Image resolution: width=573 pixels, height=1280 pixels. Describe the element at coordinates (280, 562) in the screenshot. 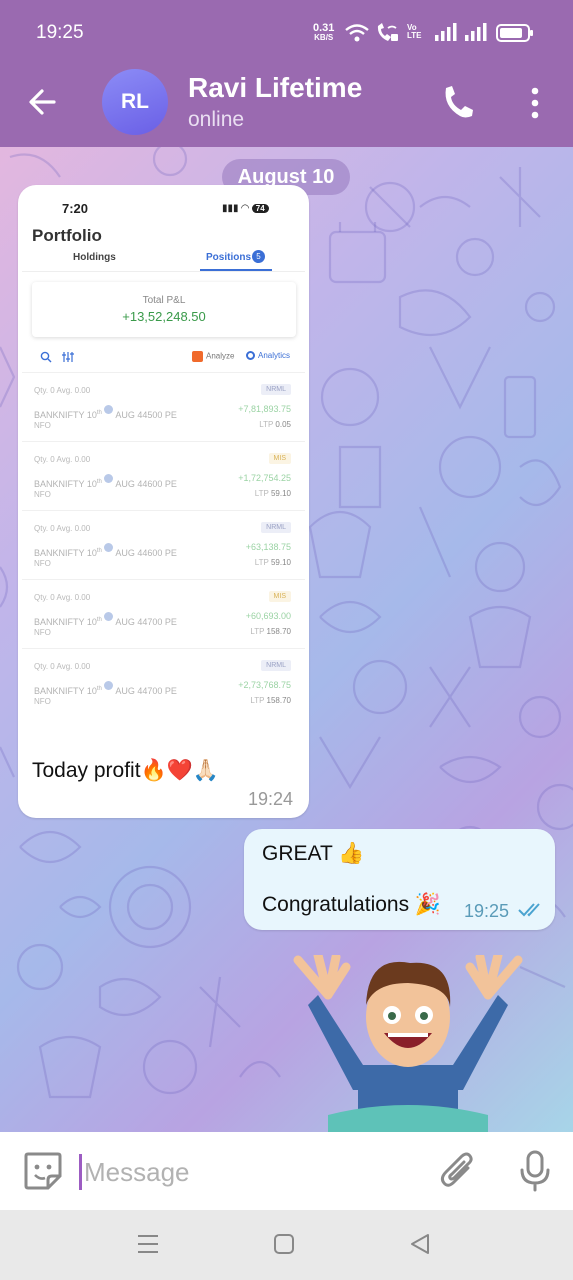

I see `position-ltp-value: 59.10` at that location.